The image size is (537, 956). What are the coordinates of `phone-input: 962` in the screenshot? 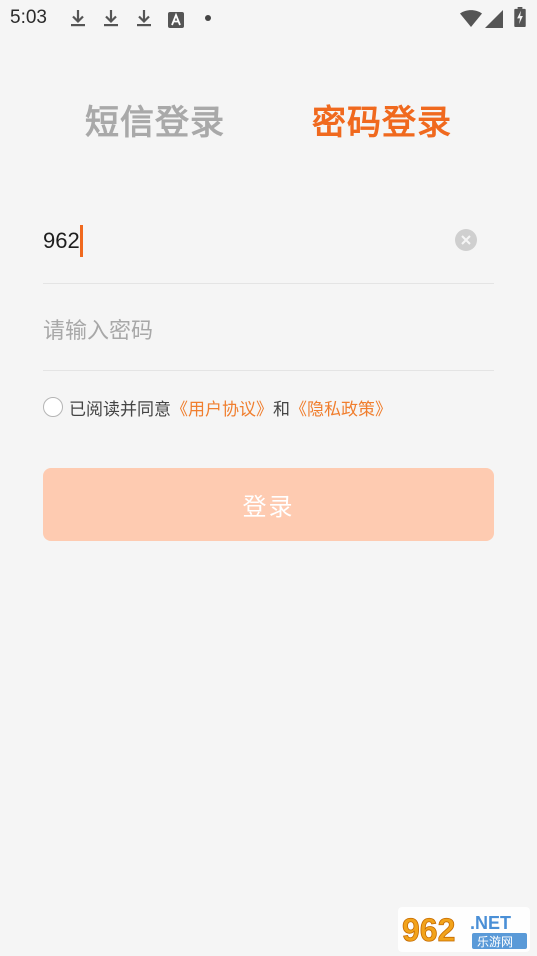 It's located at (268, 249).